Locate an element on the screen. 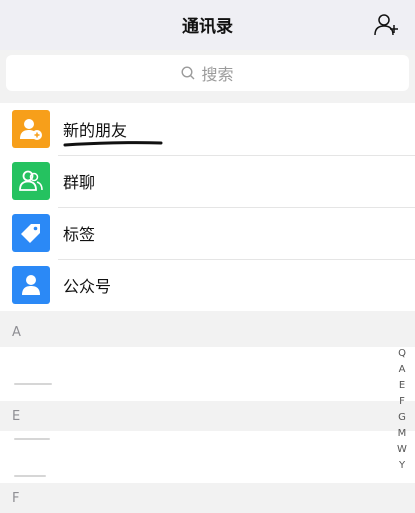  new-friend-icon is located at coordinates (31, 129).